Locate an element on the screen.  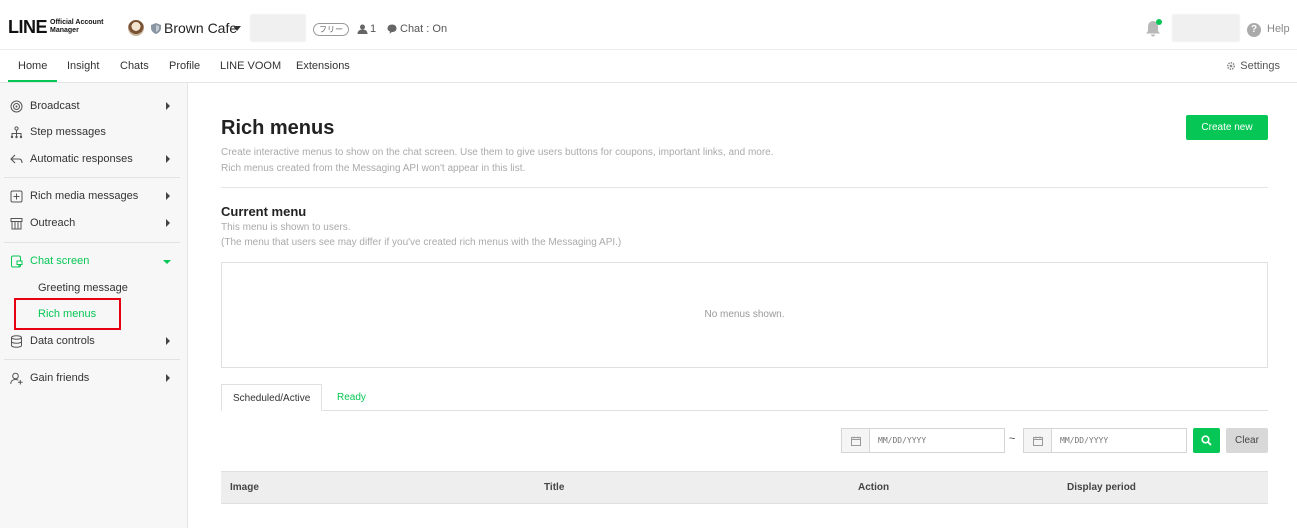
column-header-action: Action is located at coordinates (874, 487).